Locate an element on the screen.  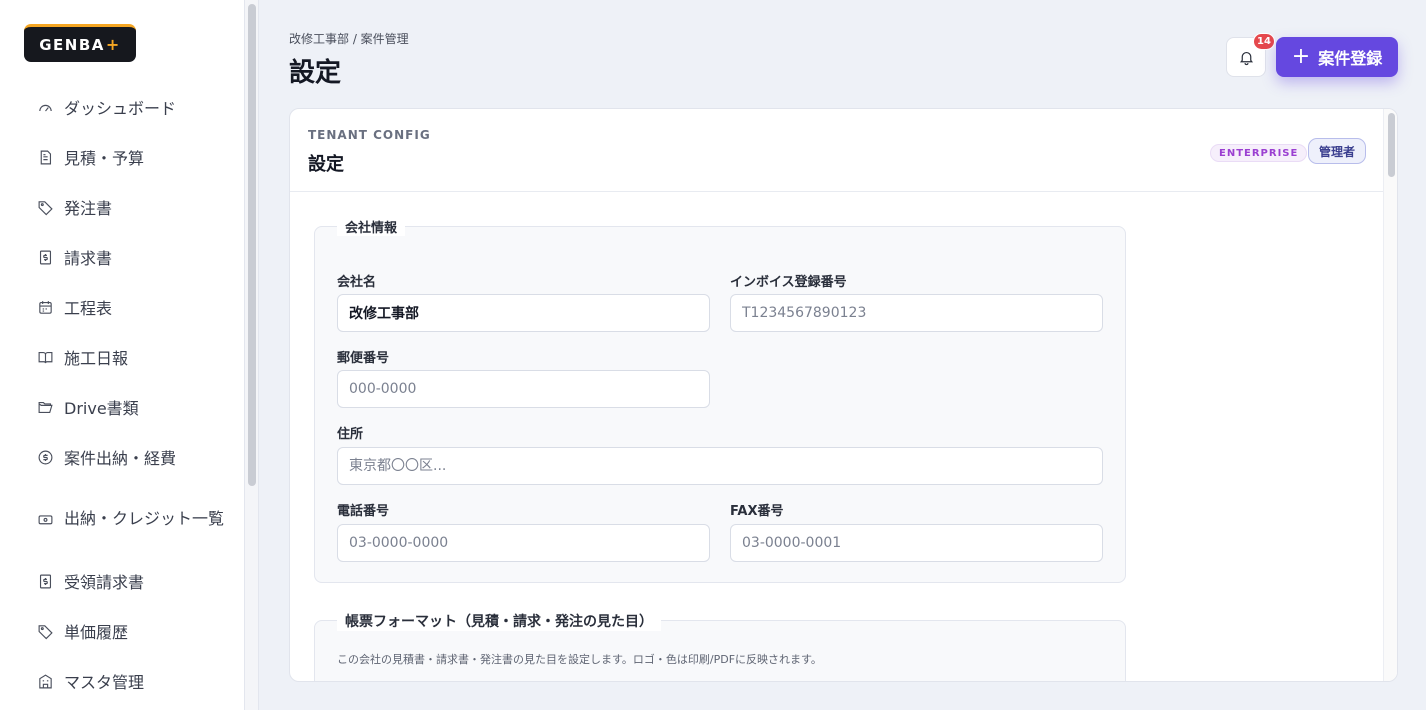
sidebar-item-label: 単価履歴 is located at coordinates (96, 632).